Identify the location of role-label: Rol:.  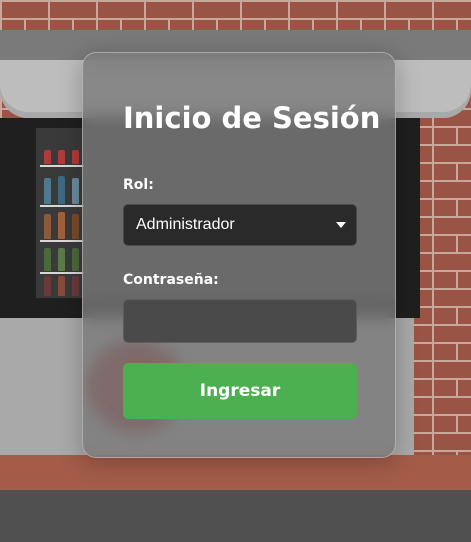
(138, 185).